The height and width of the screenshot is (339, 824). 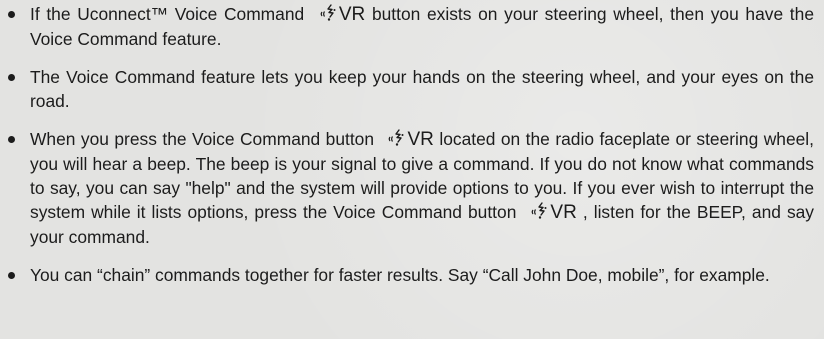 What do you see at coordinates (170, 14) in the screenshot?
I see `bullet-text: If the Uconnect™ Voice Command` at bounding box center [170, 14].